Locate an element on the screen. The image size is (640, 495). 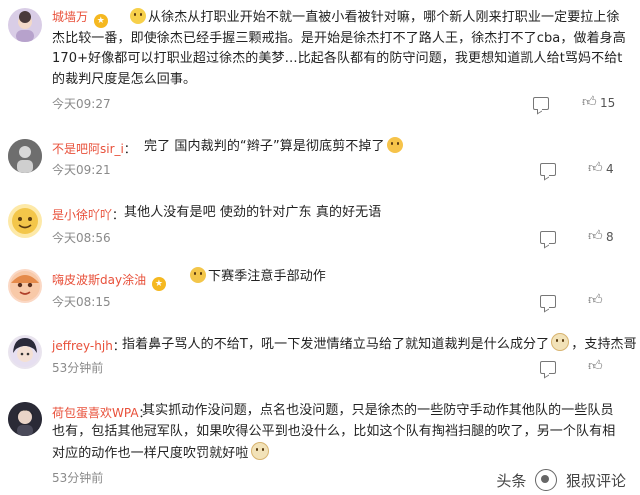
comment-body: 下赛季注意手部动作 is located at coordinates (267, 276).